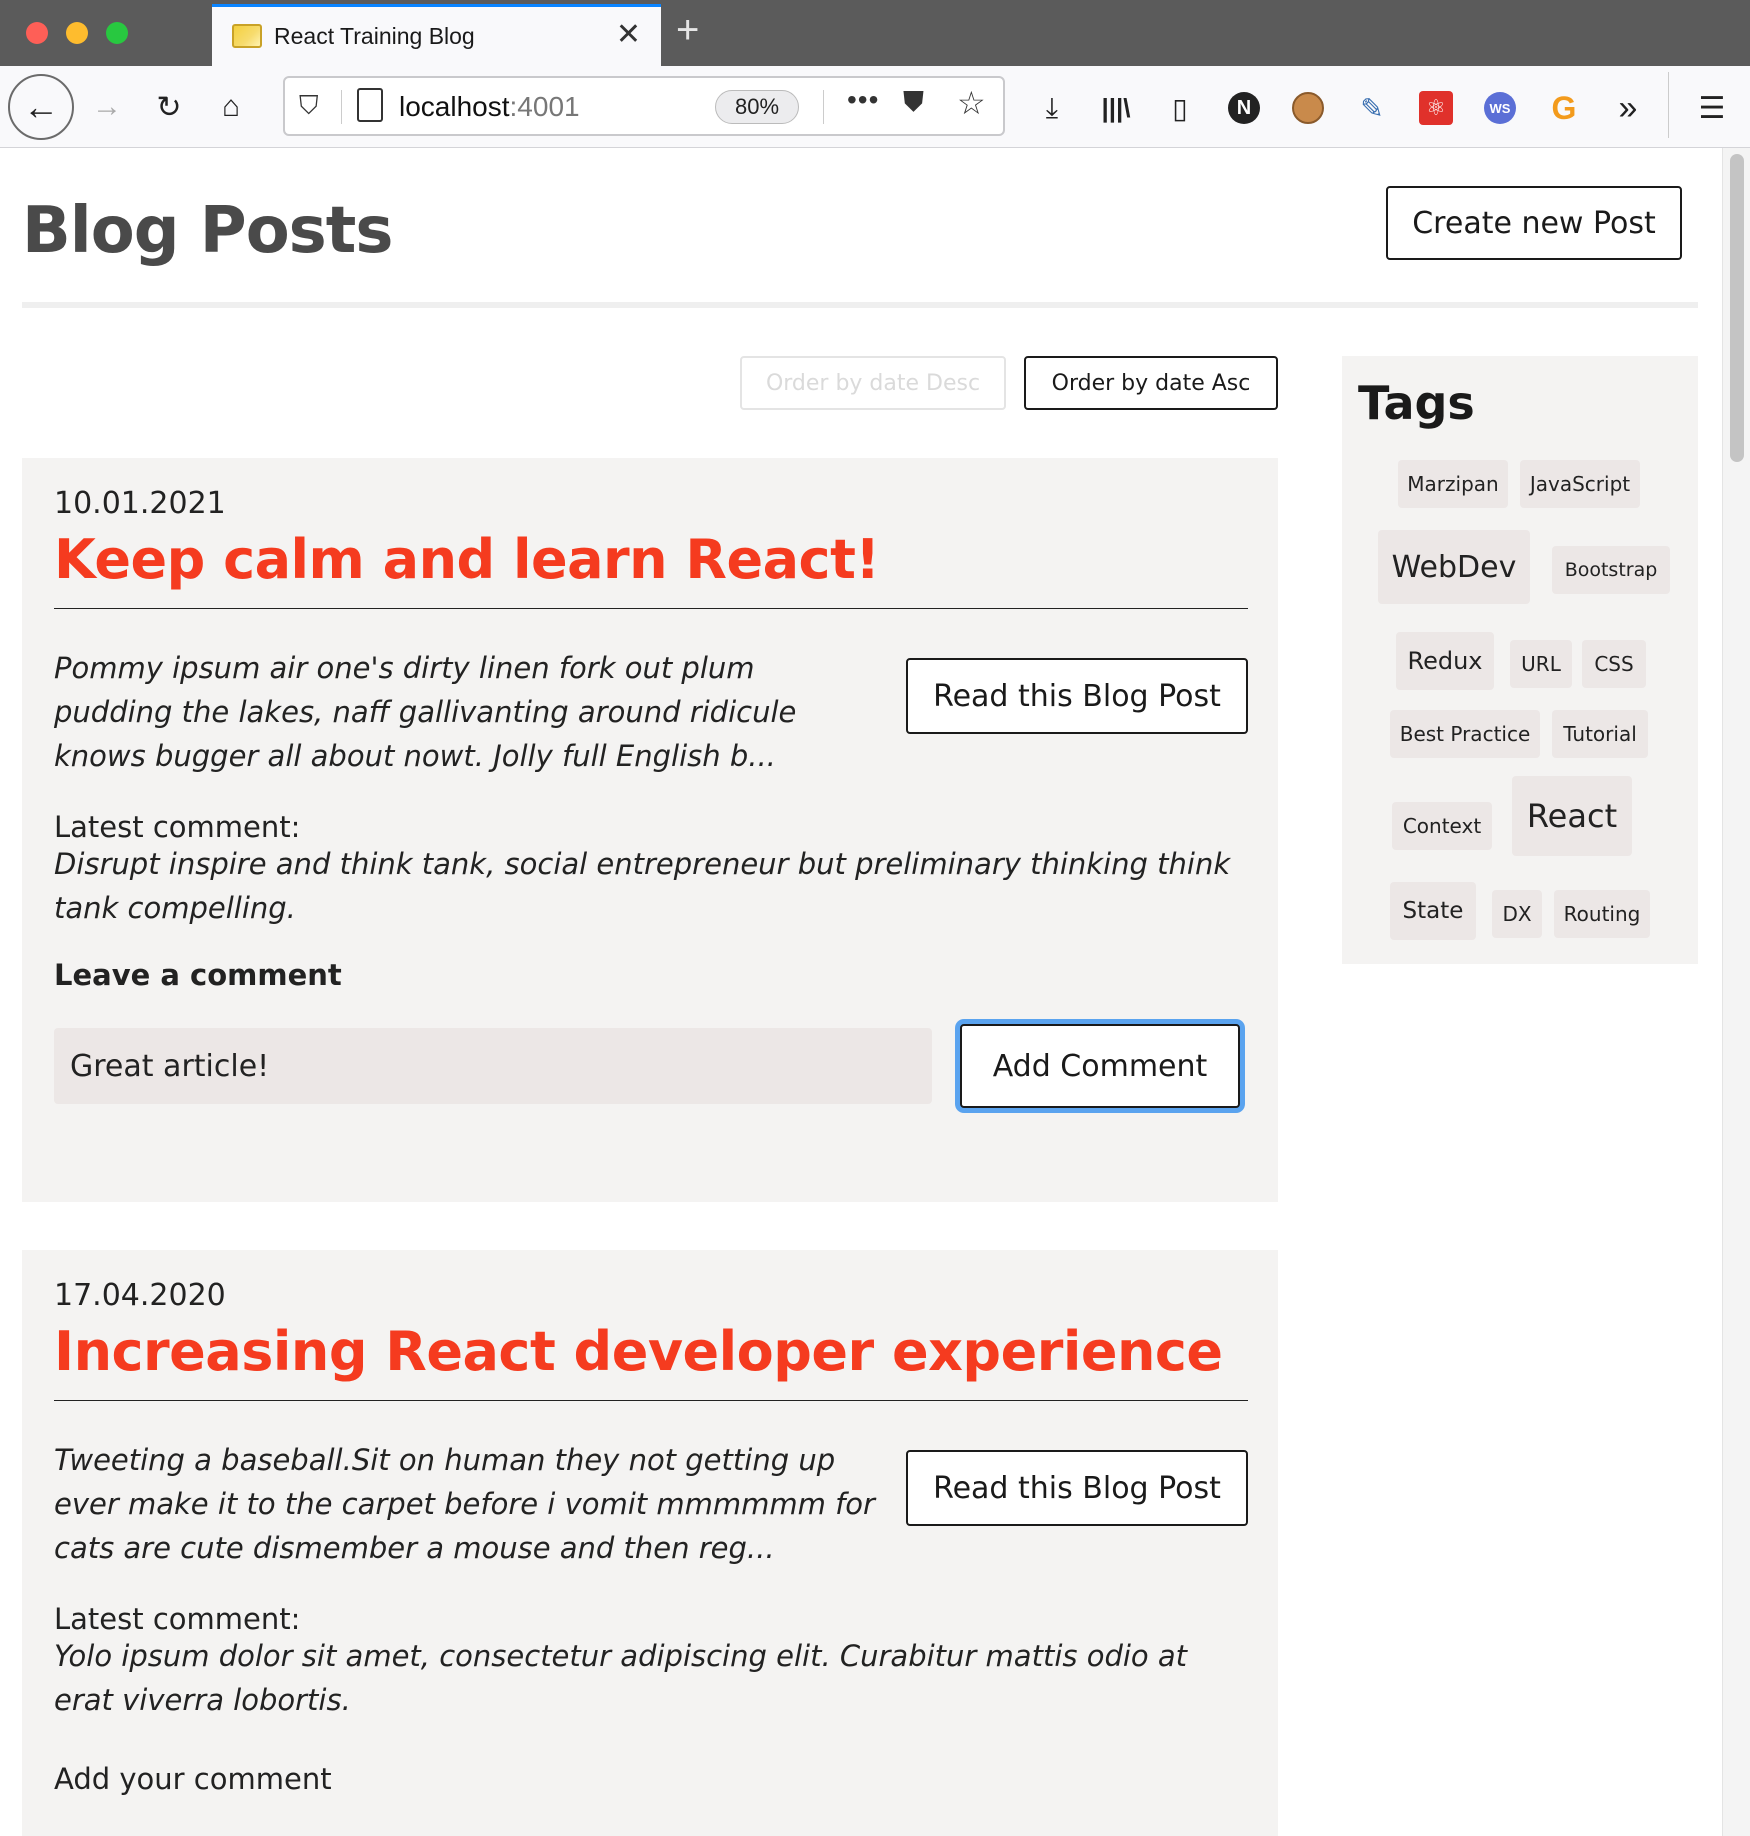  Describe the element at coordinates (1628, 108) in the screenshot. I see `more-extensions-icon: »` at that location.